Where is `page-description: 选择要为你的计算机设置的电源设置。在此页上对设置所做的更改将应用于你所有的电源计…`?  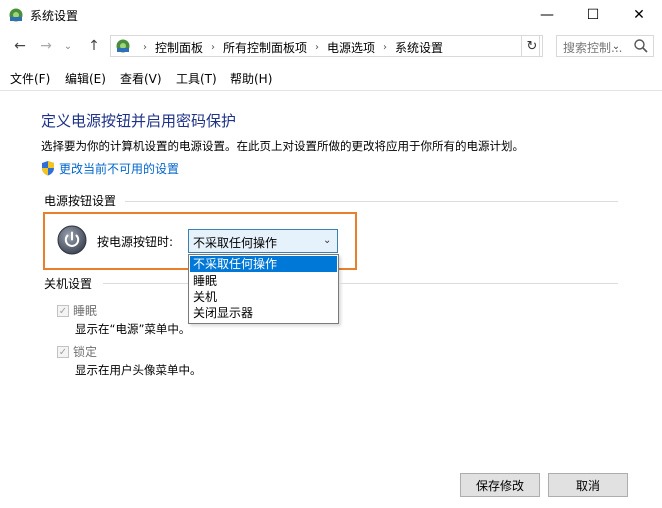
page-description: 选择要为你的计算机设置的电源设置。在此页上对设置所做的更改将应用于你所有的电源计… is located at coordinates (282, 146).